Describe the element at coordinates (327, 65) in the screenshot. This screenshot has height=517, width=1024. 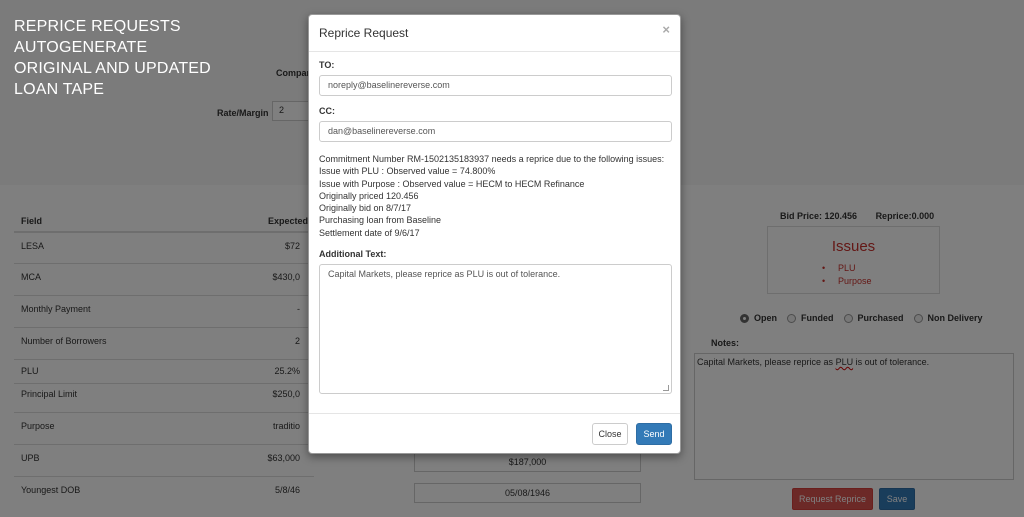
I see `to-label: TO:` at that location.